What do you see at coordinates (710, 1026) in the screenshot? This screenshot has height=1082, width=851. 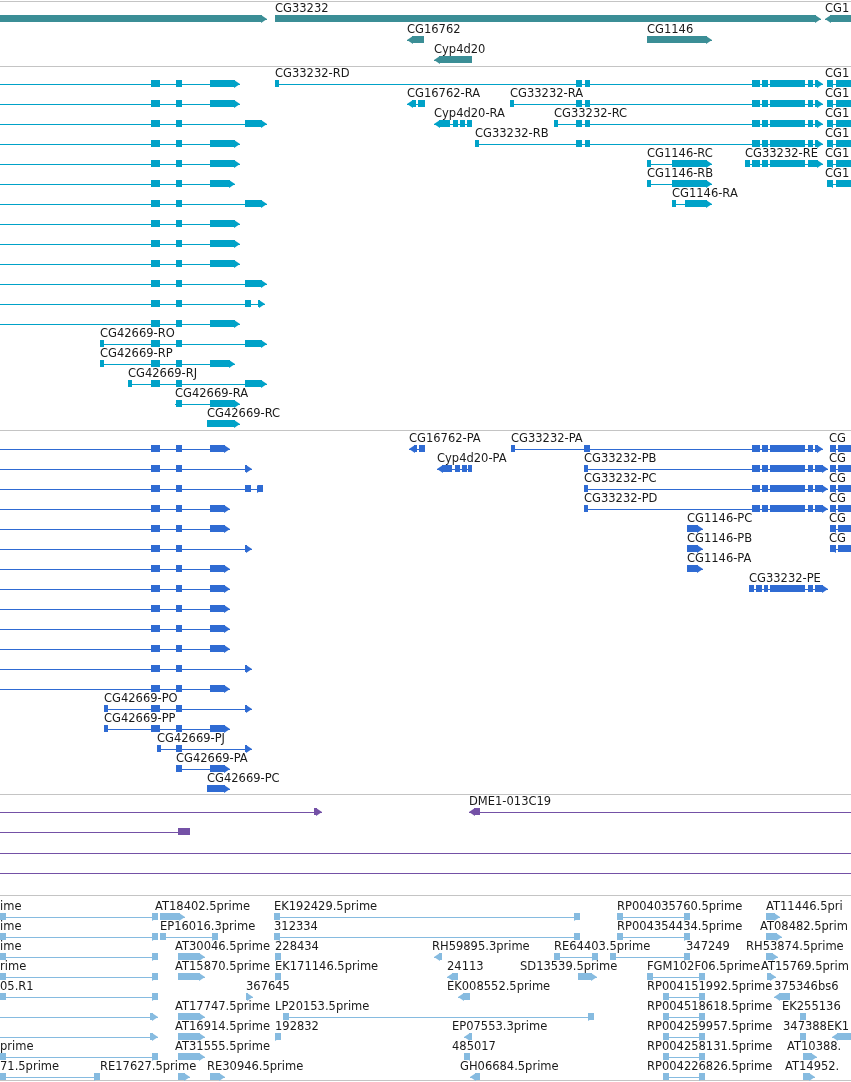 I see `feature-label: RP004259957.5prime` at bounding box center [710, 1026].